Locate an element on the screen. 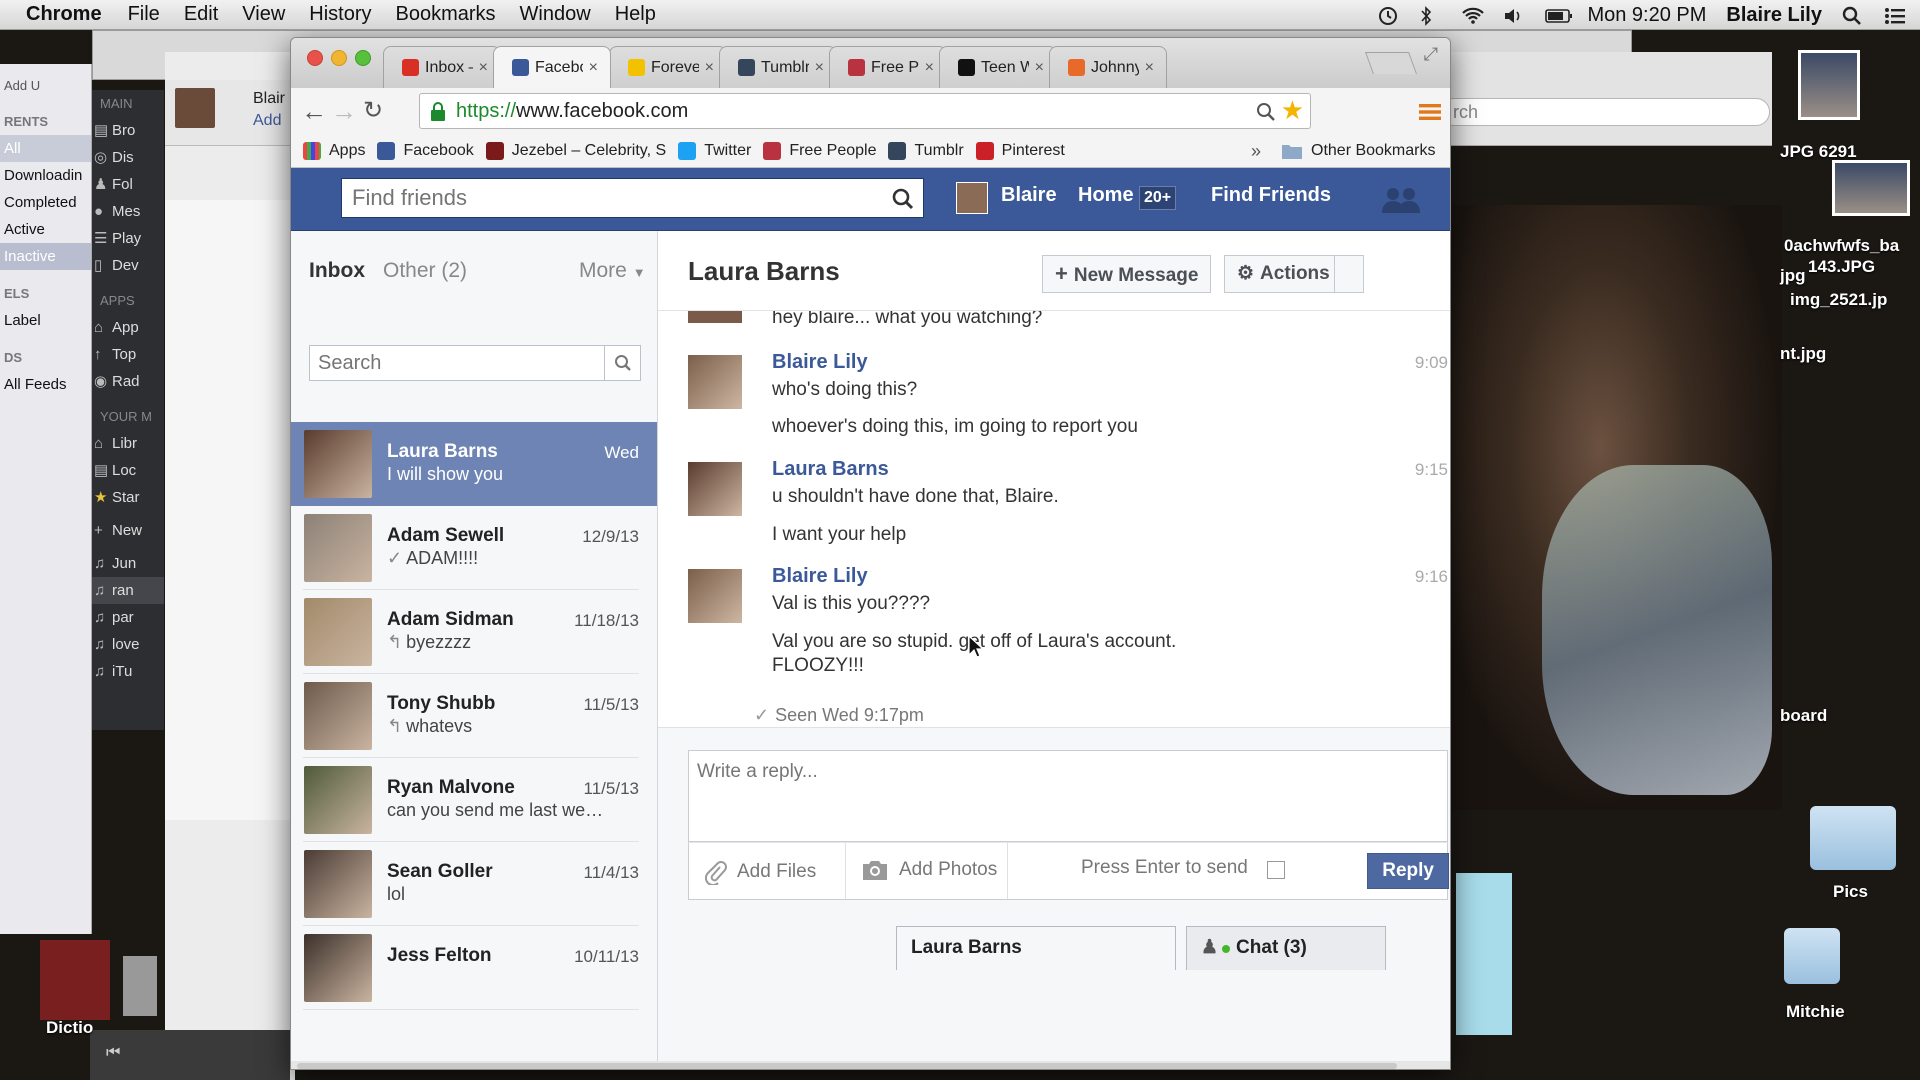 This screenshot has height=1080, width=1920. message-sender: Blaire Lily is located at coordinates (820, 362).